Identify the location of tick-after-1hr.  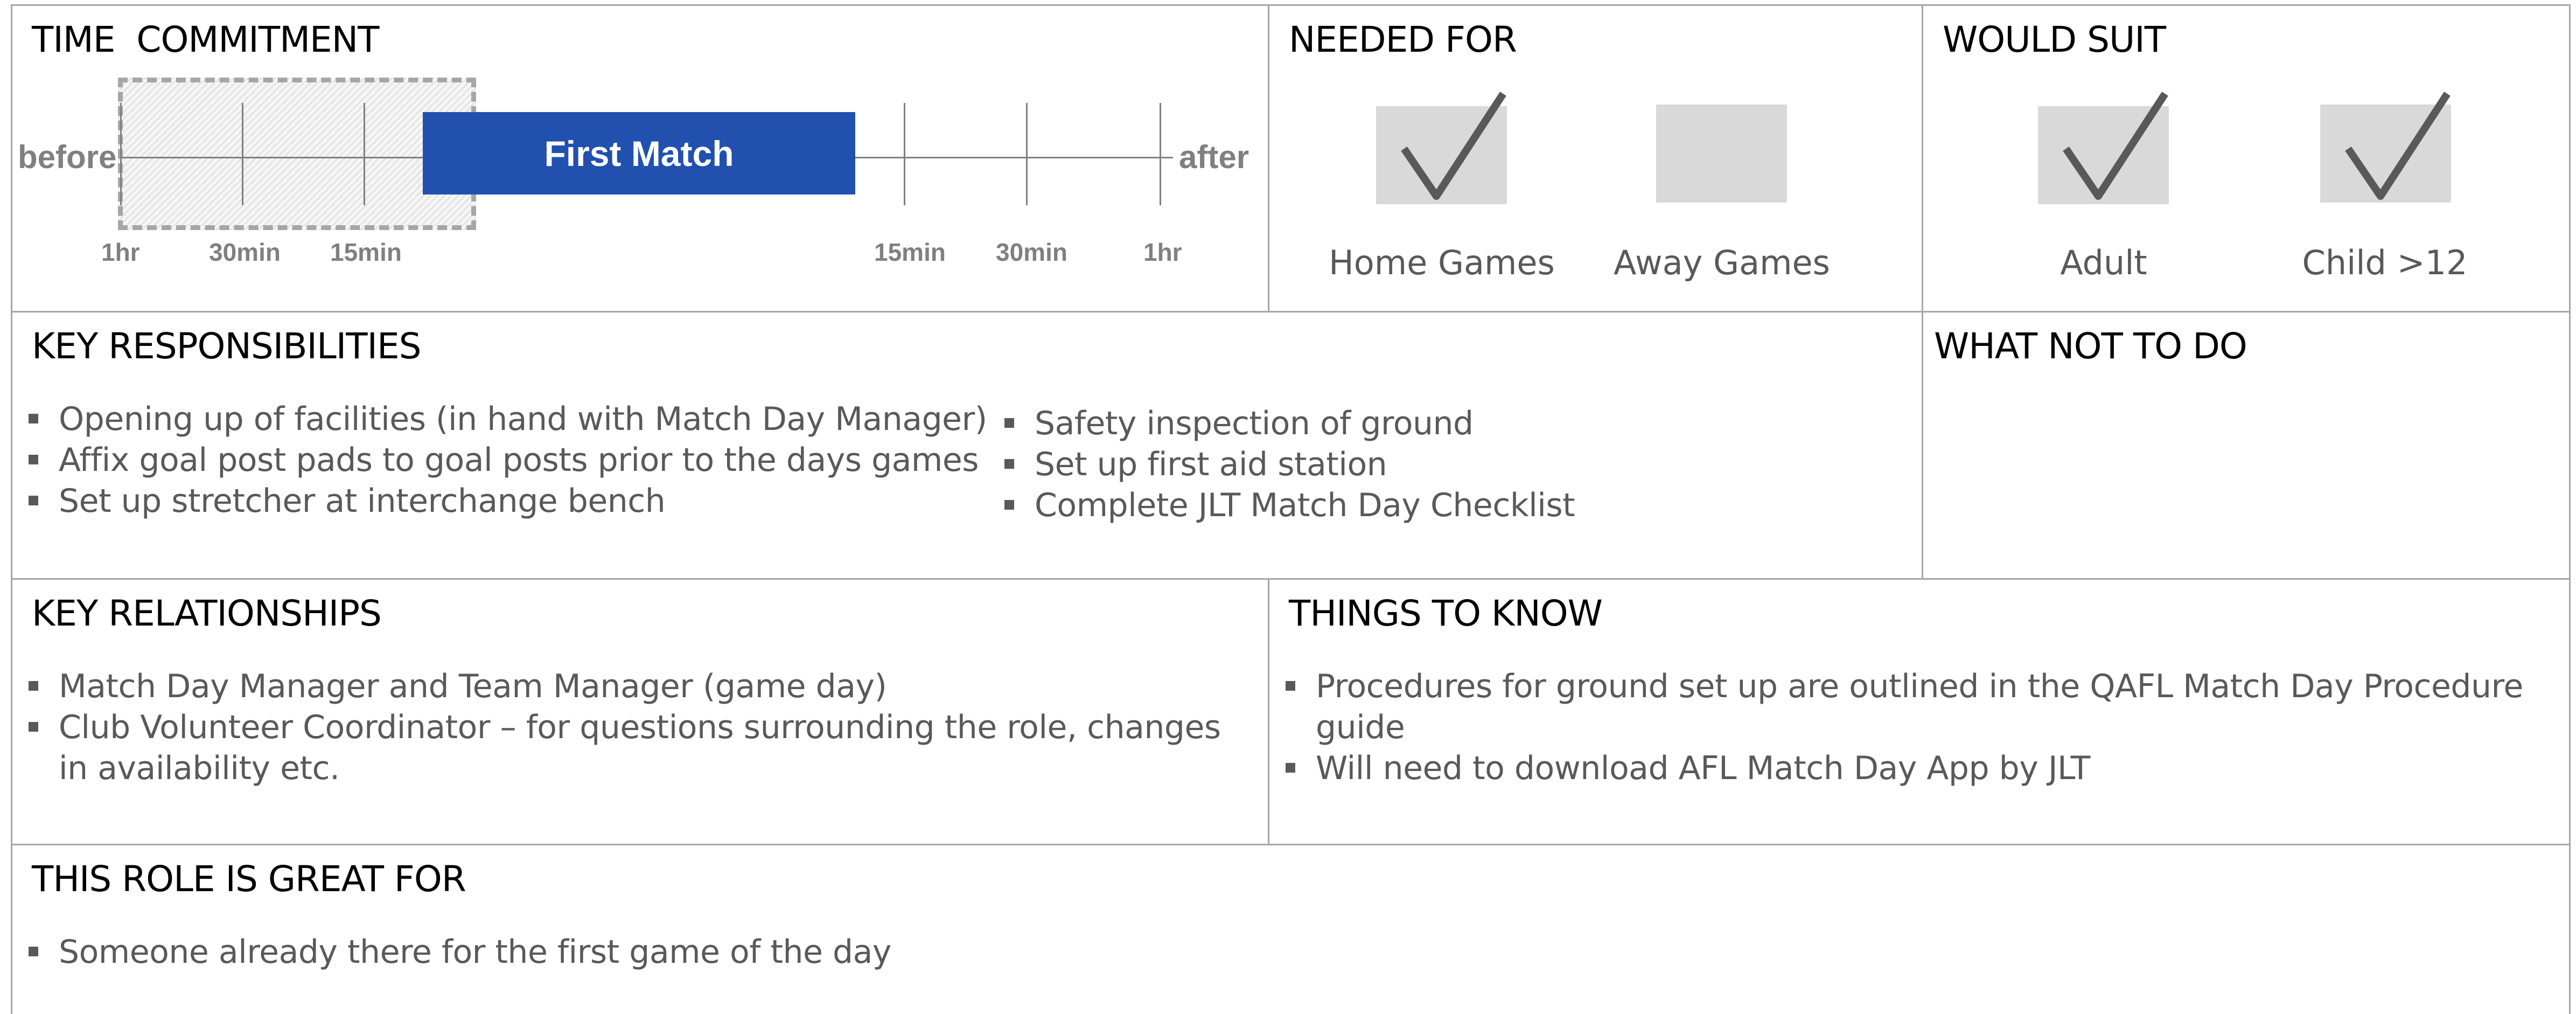
(1160, 154).